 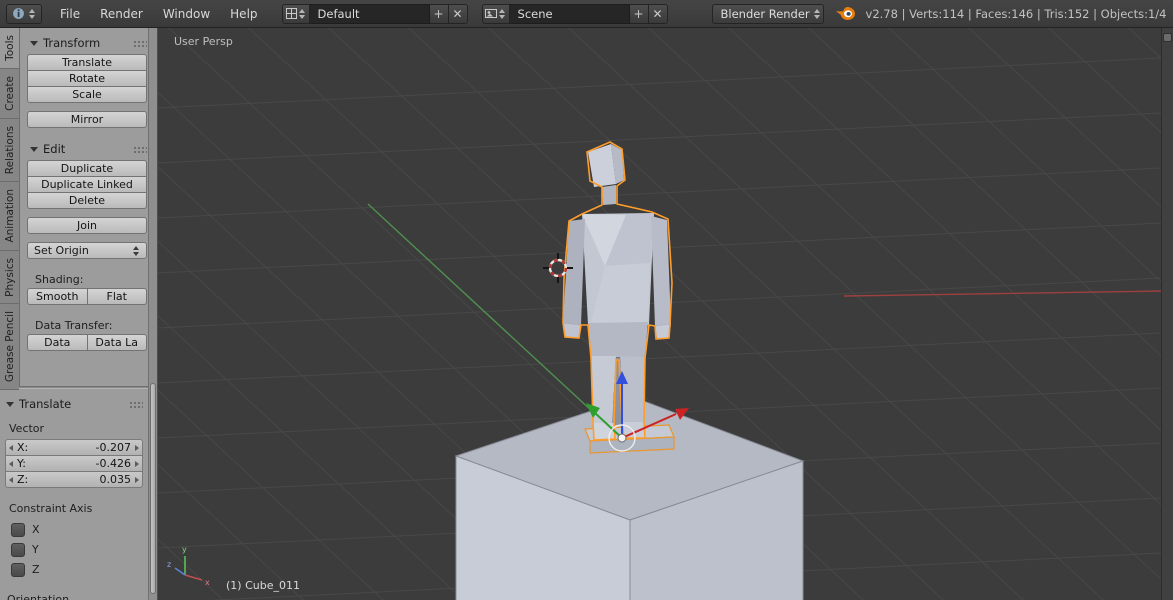 I want to click on toolshelf-tab-grease-pencil: Grease Pencil, so click(x=9, y=347).